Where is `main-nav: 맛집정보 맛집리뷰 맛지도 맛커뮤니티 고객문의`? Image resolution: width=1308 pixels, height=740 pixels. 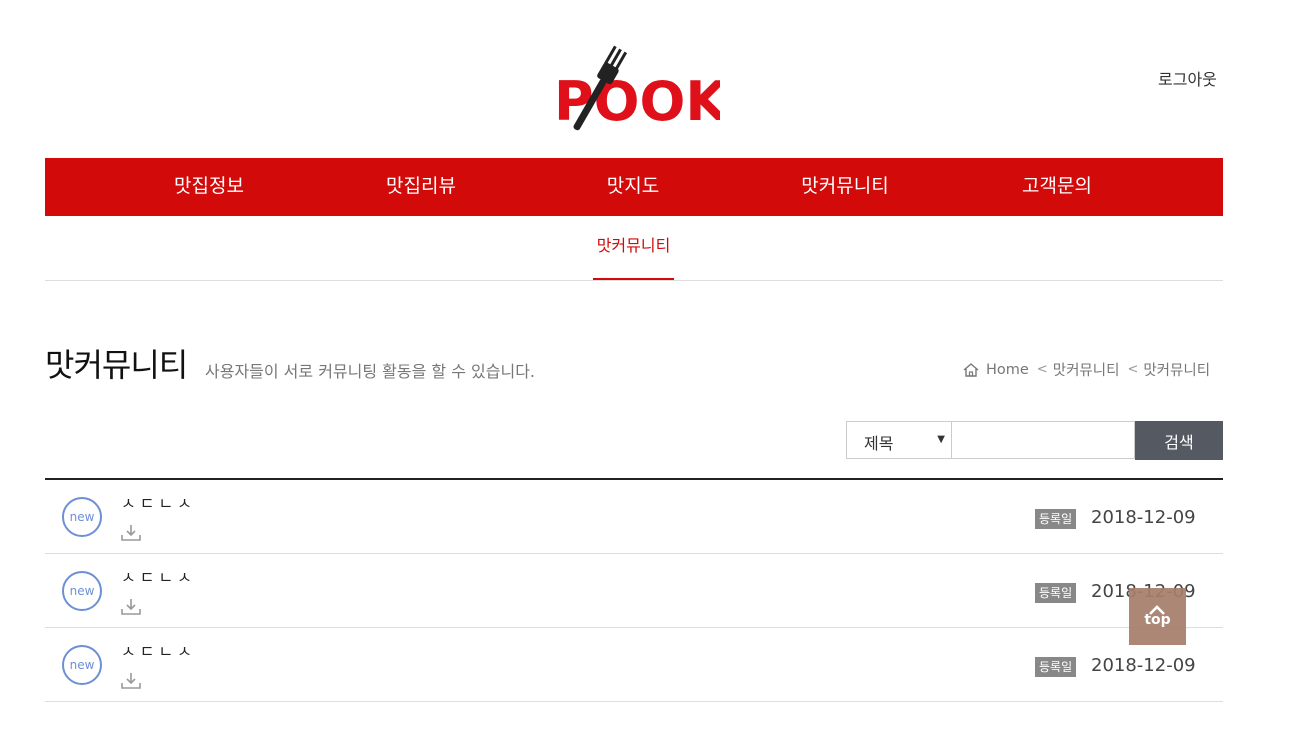
main-nav: 맛집정보 맛집리뷰 맛지도 맛커뮤니티 고객문의 is located at coordinates (634, 187).